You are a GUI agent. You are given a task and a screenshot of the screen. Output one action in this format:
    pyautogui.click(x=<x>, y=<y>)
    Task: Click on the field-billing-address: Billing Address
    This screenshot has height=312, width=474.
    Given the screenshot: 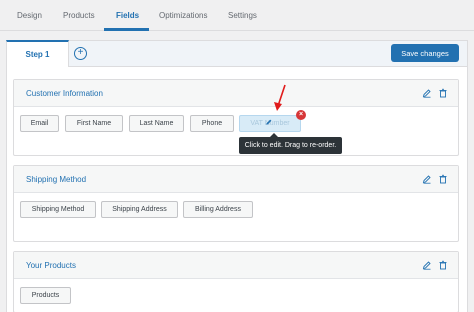 What is the action you would take?
    pyautogui.click(x=218, y=209)
    